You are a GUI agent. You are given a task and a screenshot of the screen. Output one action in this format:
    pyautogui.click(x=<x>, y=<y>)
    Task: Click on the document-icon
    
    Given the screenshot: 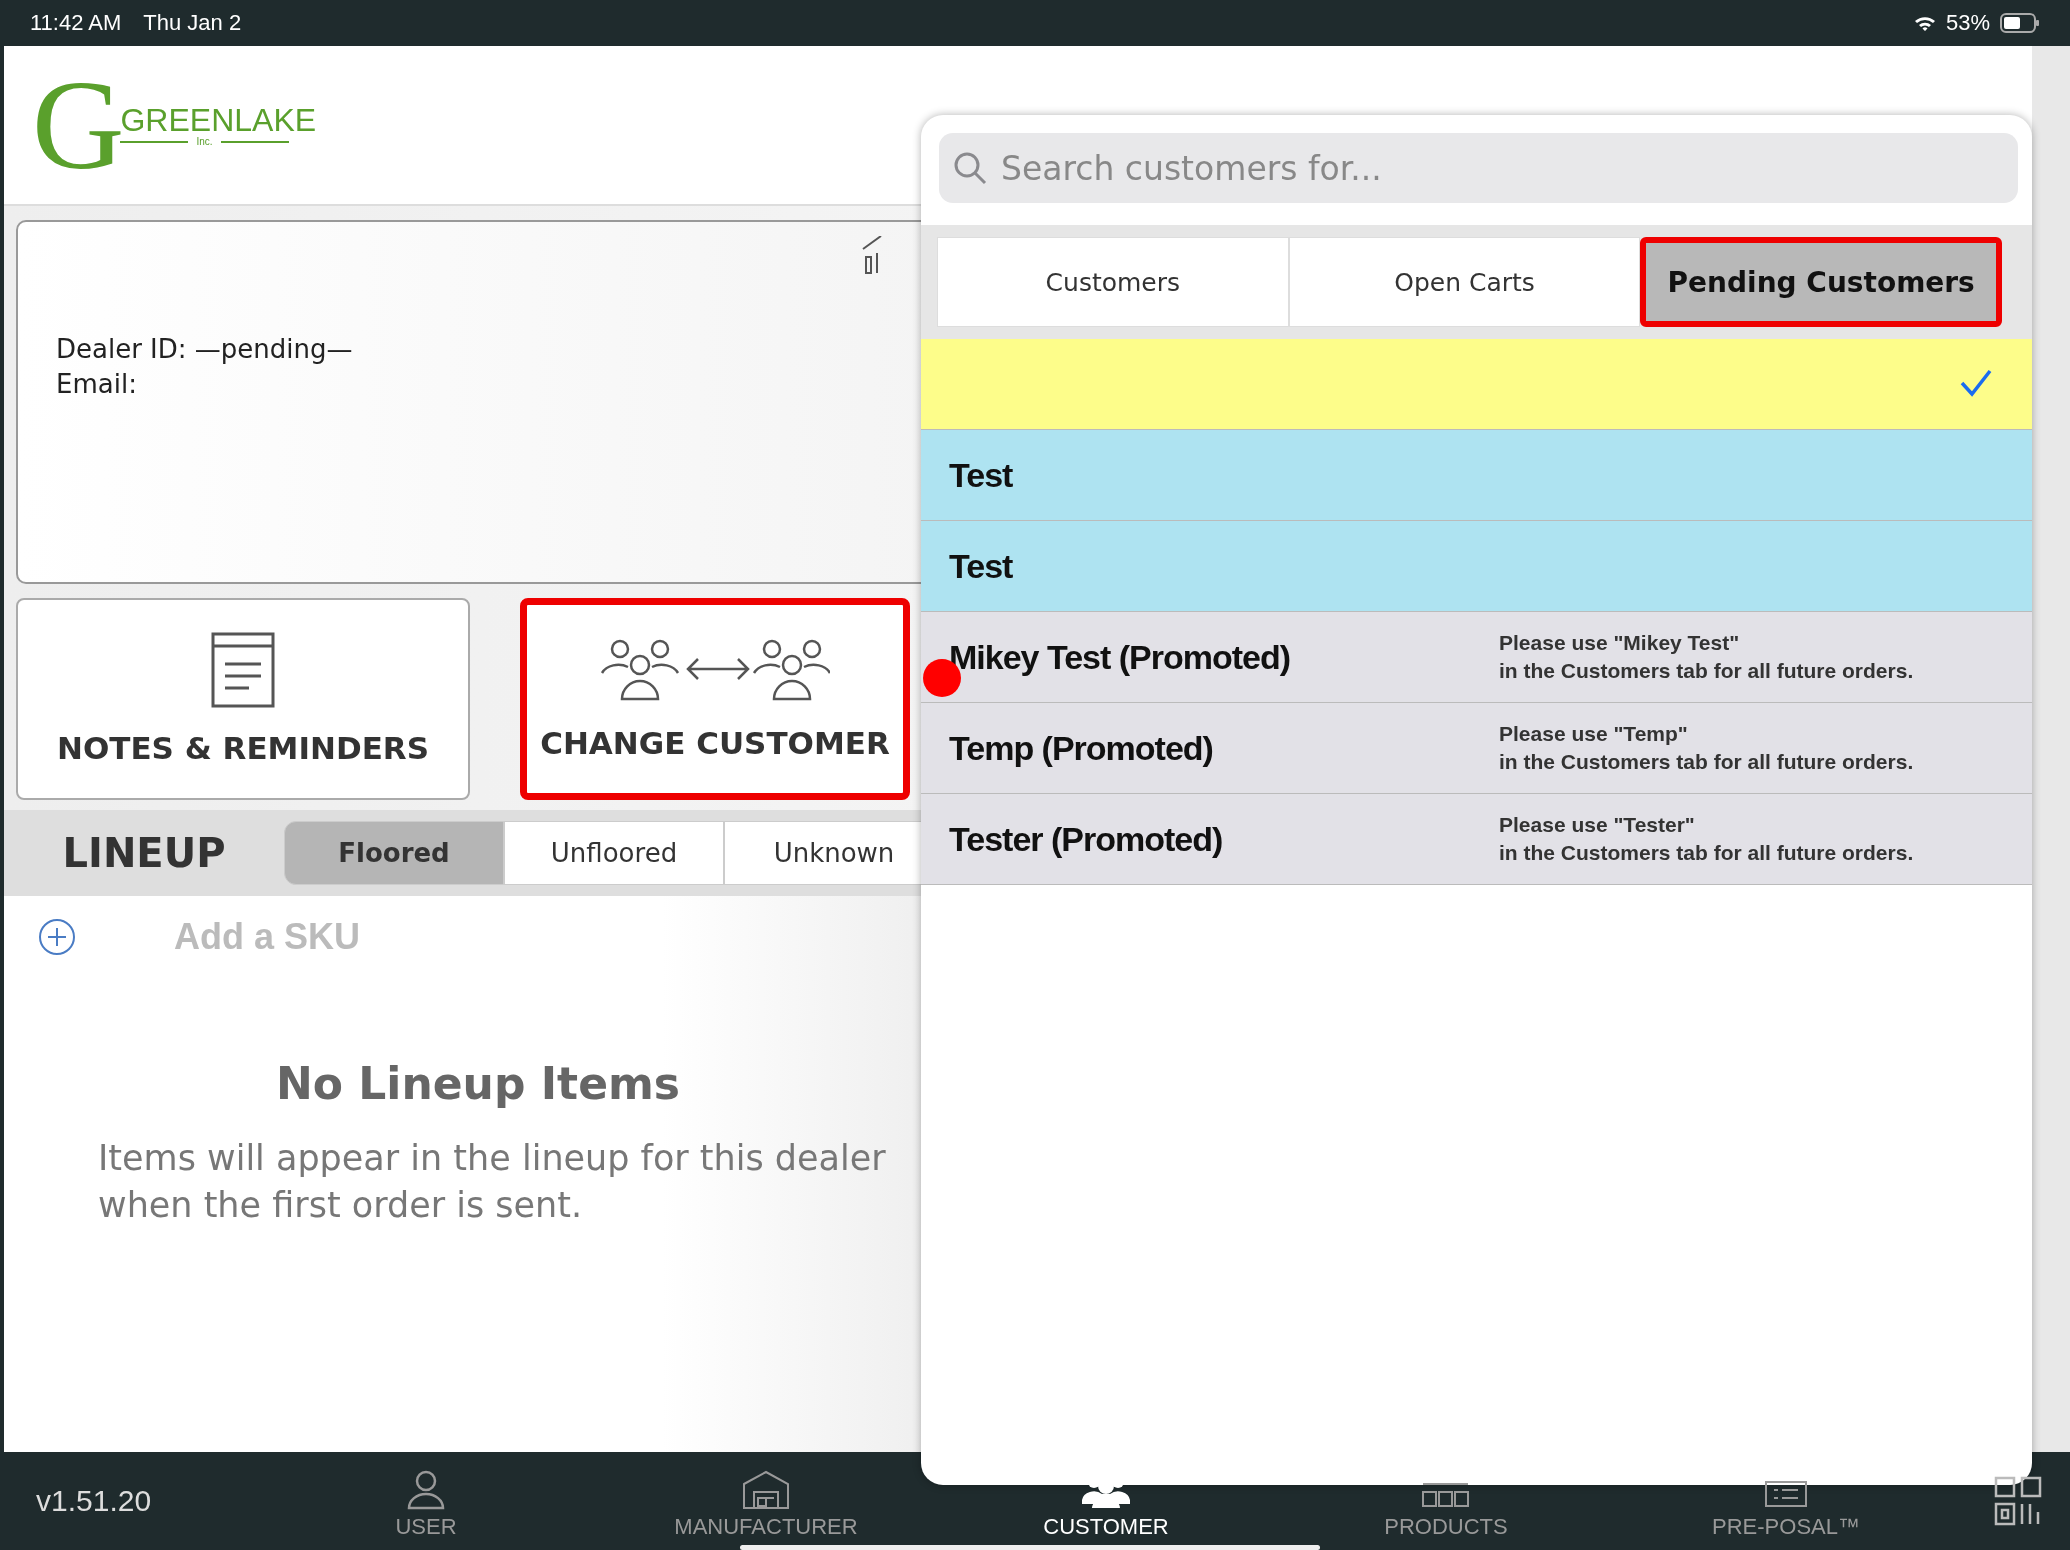 What is the action you would take?
    pyautogui.click(x=243, y=670)
    